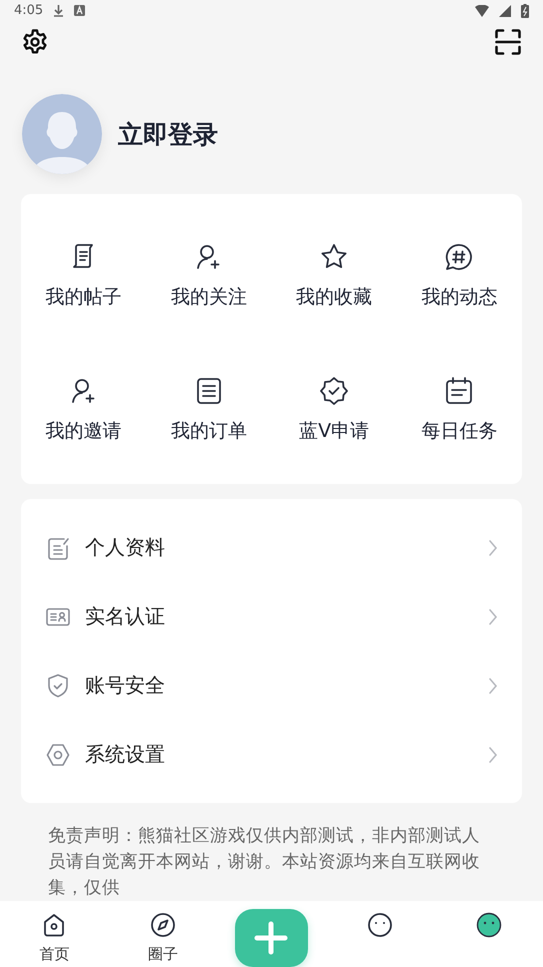 The height and width of the screenshot is (967, 543). I want to click on shortcut-item: 我的动态, so click(459, 276).